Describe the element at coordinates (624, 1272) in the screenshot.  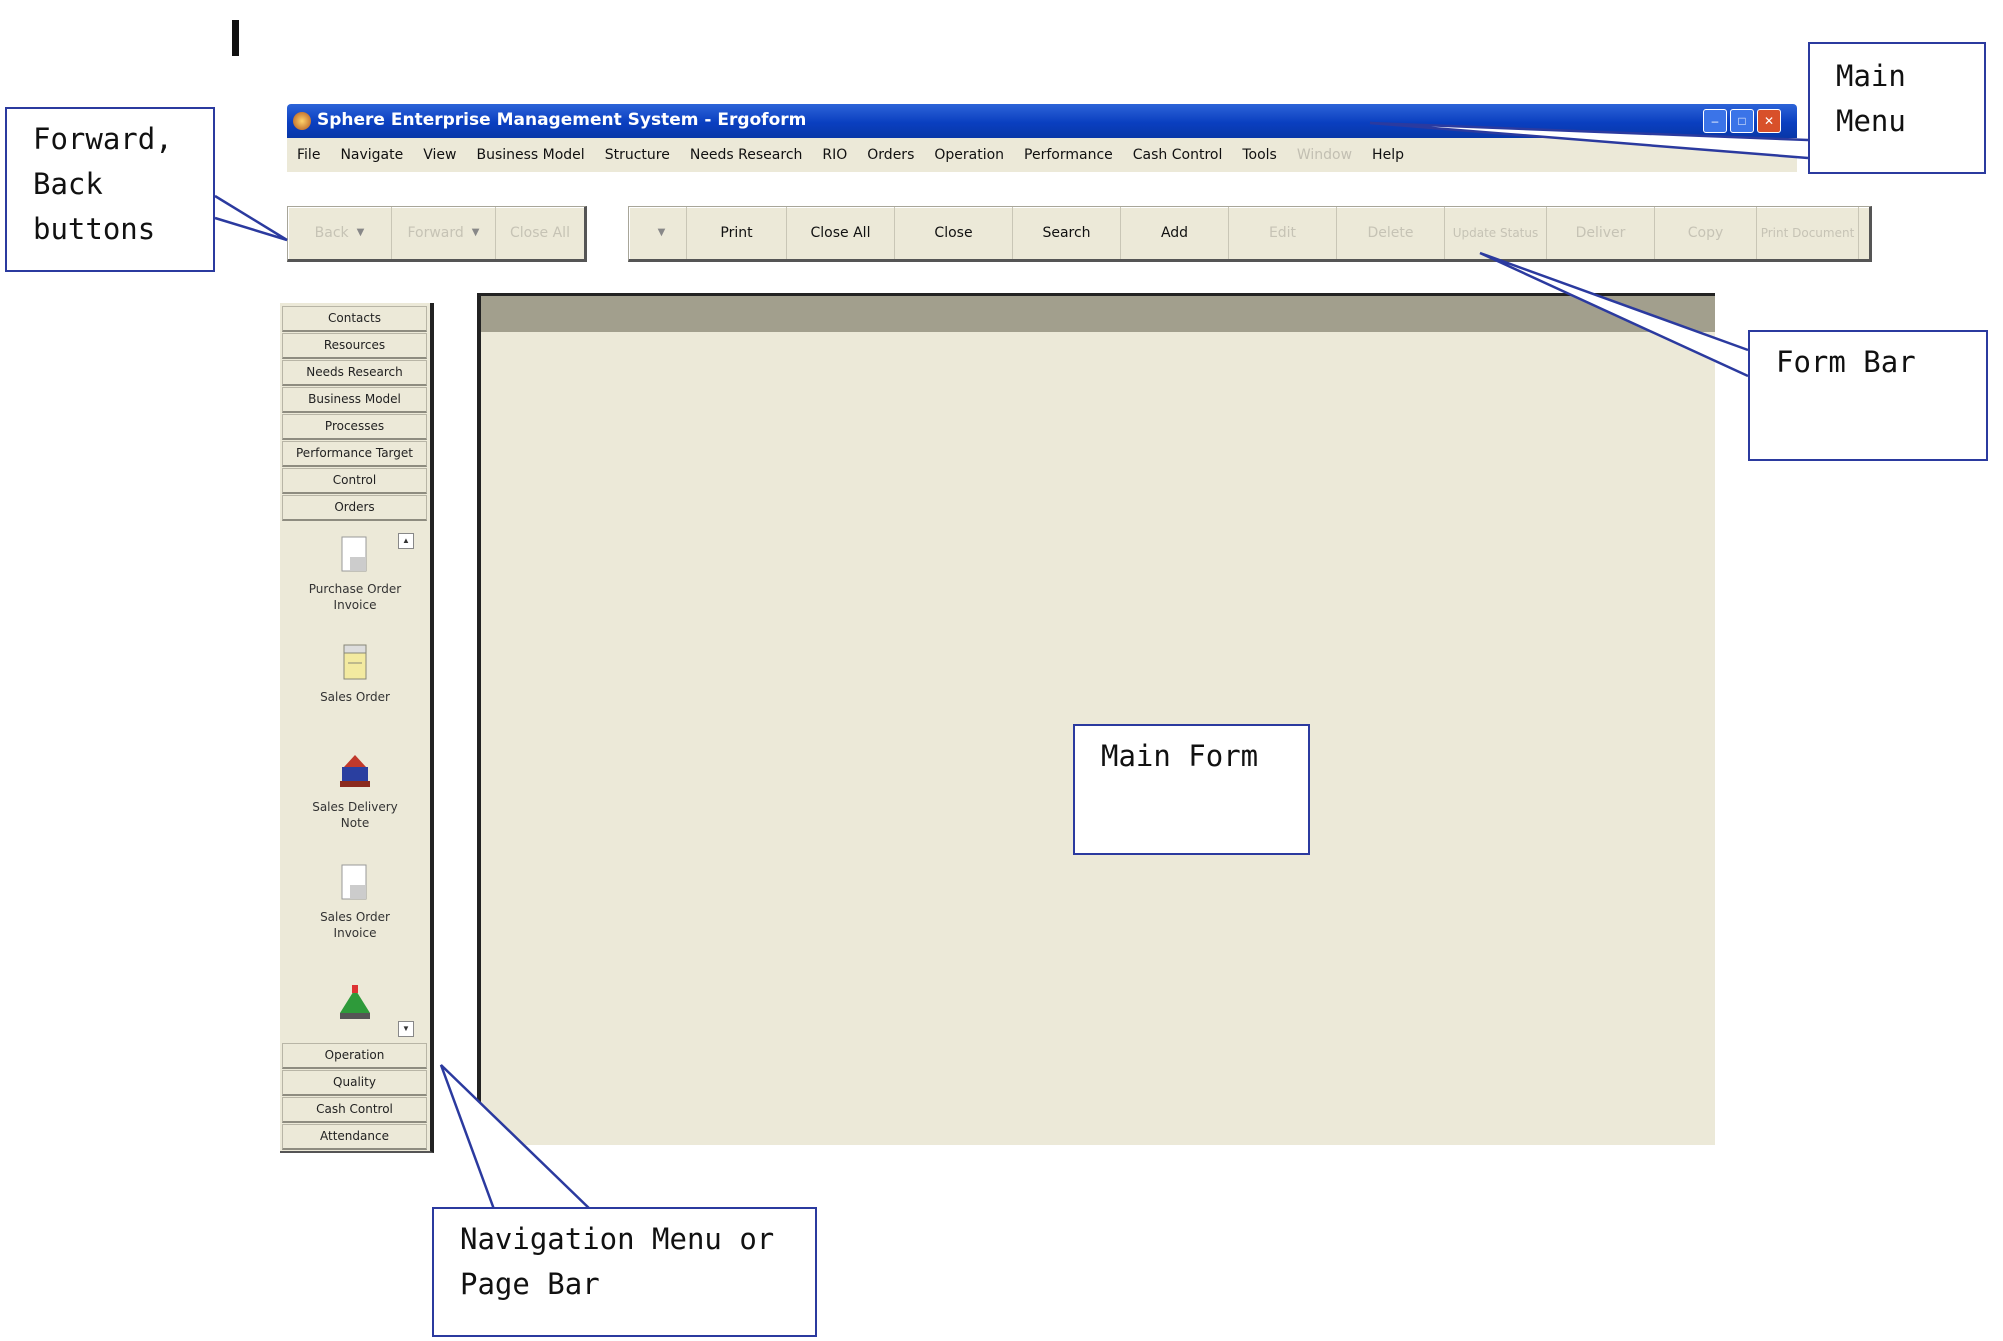
I see `callout-navigation: Navigation Menu or Page Bar` at that location.